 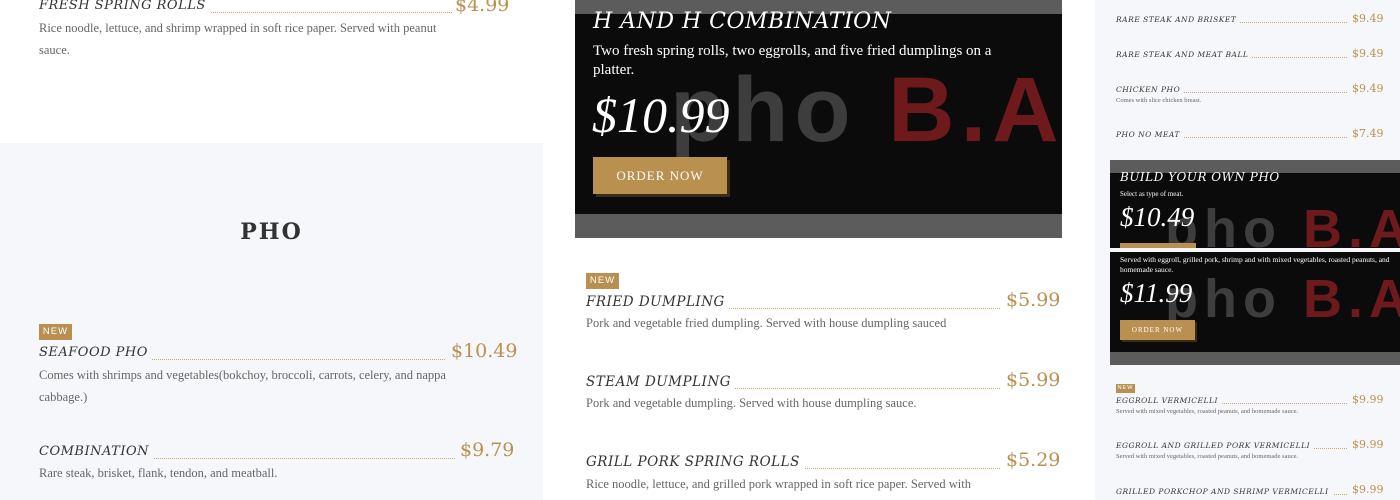 I want to click on order-button-partial, so click(x=1158, y=245).